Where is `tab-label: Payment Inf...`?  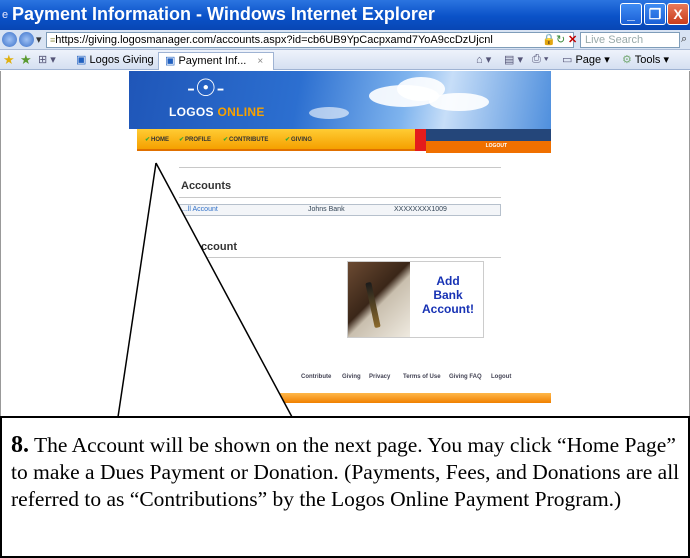 tab-label: Payment Inf... is located at coordinates (212, 61).